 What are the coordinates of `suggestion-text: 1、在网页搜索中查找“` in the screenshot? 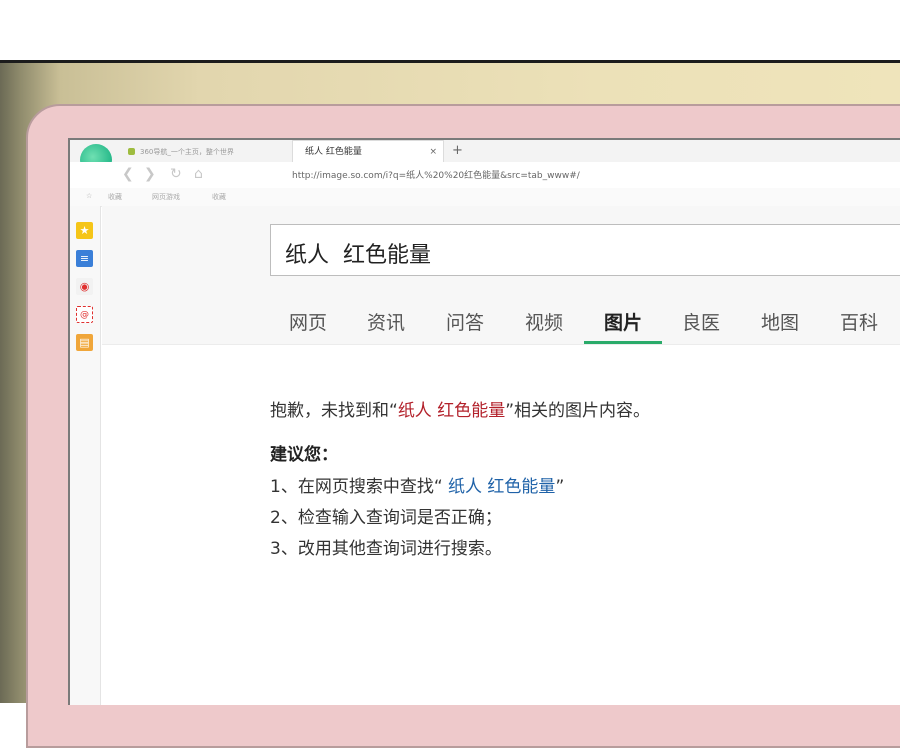 It's located at (359, 487).